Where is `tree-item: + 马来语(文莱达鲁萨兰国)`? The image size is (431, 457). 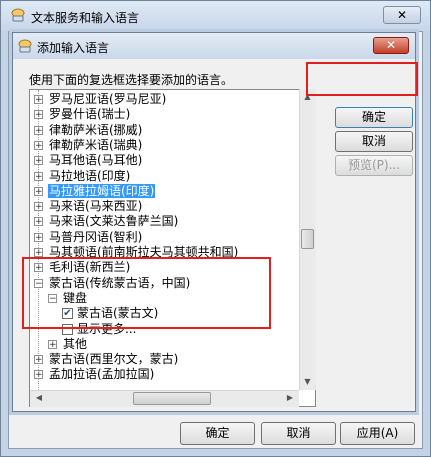 tree-item: + 马来语(文莱达鲁萨兰国) is located at coordinates (106, 221).